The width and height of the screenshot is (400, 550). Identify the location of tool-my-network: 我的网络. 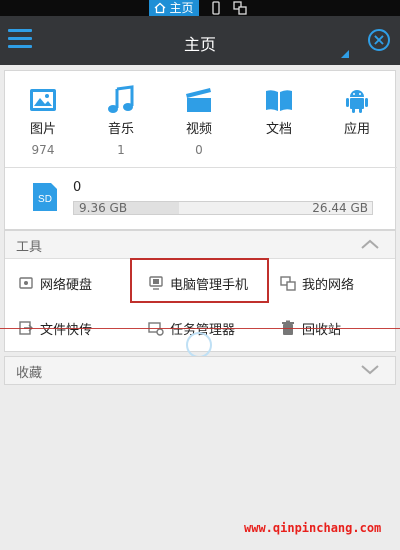
(317, 283).